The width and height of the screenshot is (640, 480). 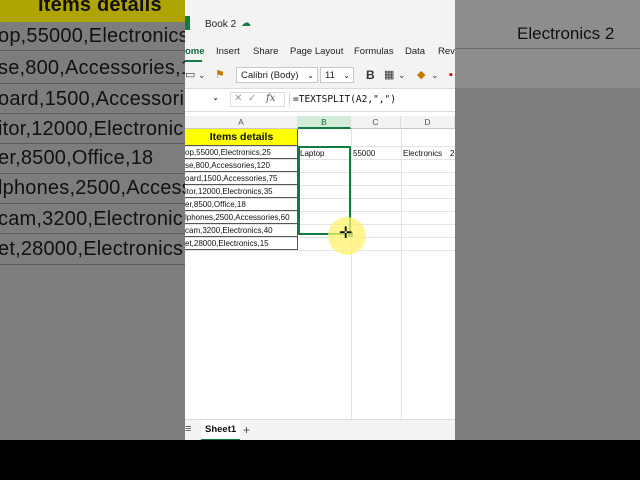 I want to click on tab-formulas: Formulas, so click(x=374, y=51).